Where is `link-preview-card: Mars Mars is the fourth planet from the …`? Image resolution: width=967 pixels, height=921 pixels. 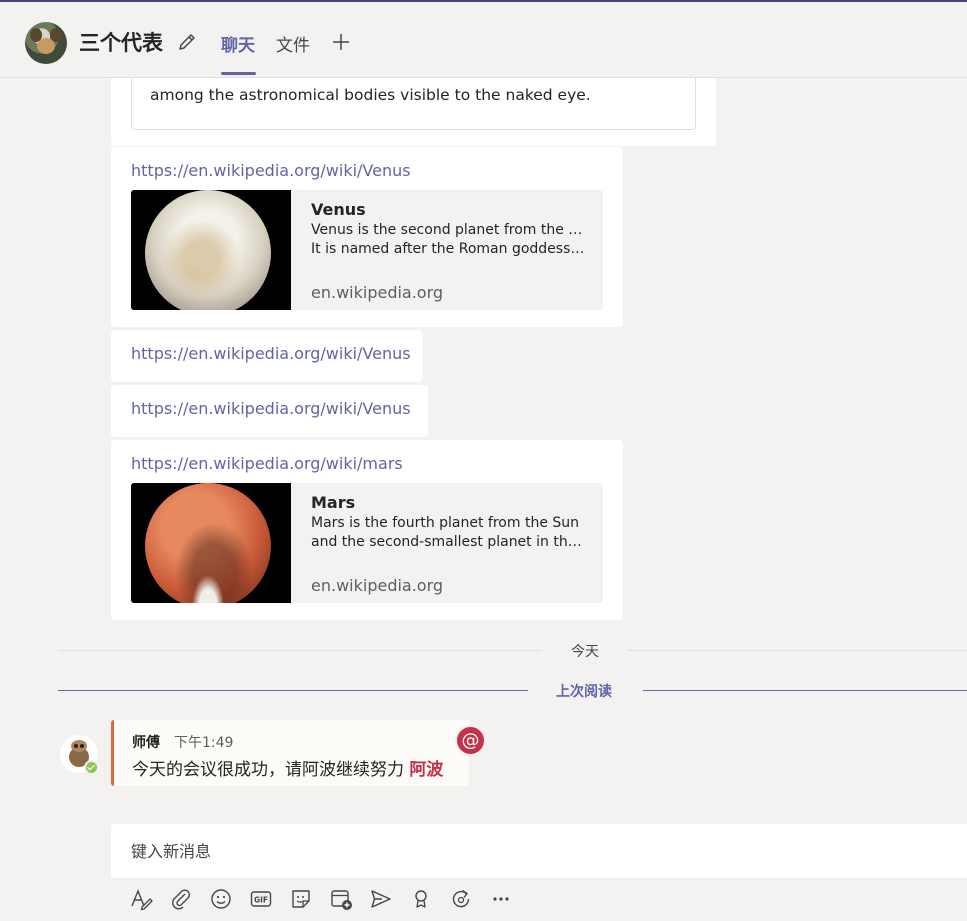
link-preview-card: Mars Mars is the fourth planet from the … is located at coordinates (367, 543).